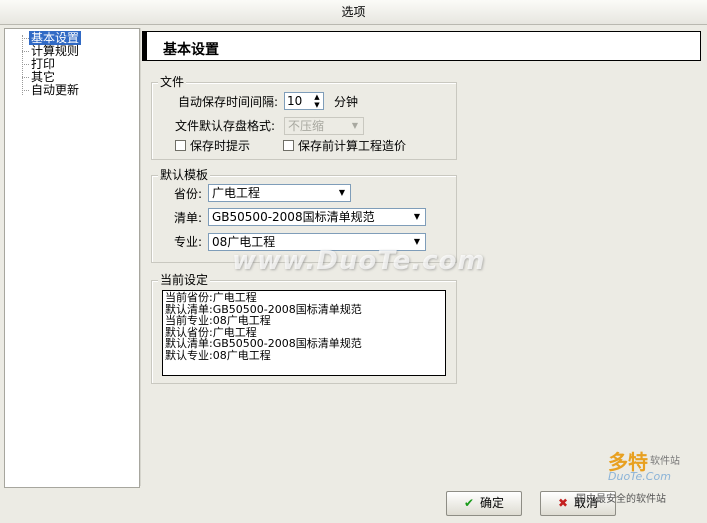  I want to click on memo-line: 当前省份:广电工程, so click(211, 297).